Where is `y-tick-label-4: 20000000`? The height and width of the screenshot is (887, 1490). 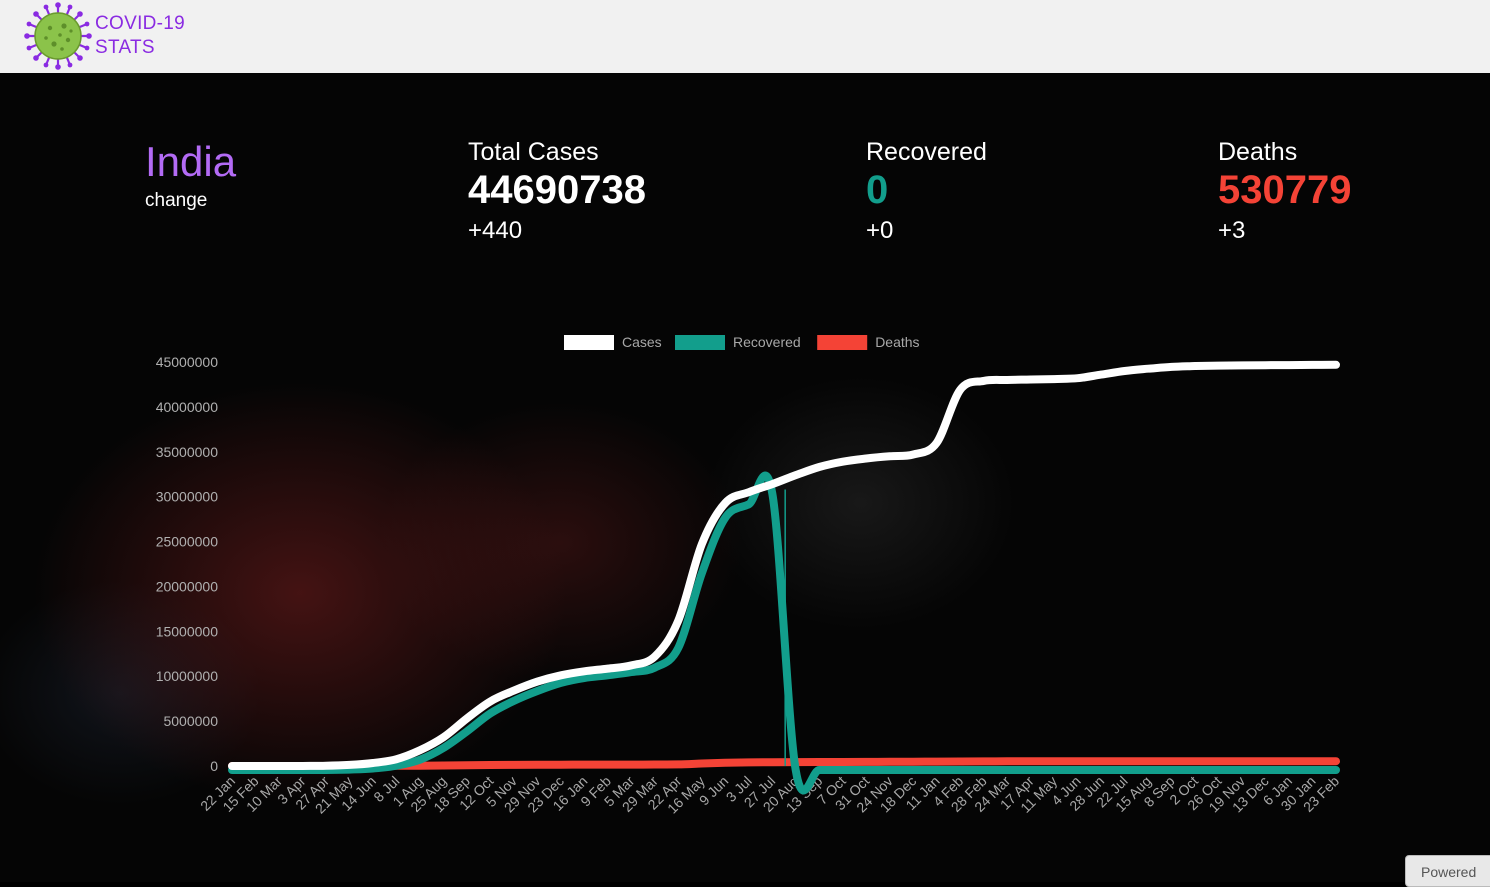 y-tick-label-4: 20000000 is located at coordinates (187, 586).